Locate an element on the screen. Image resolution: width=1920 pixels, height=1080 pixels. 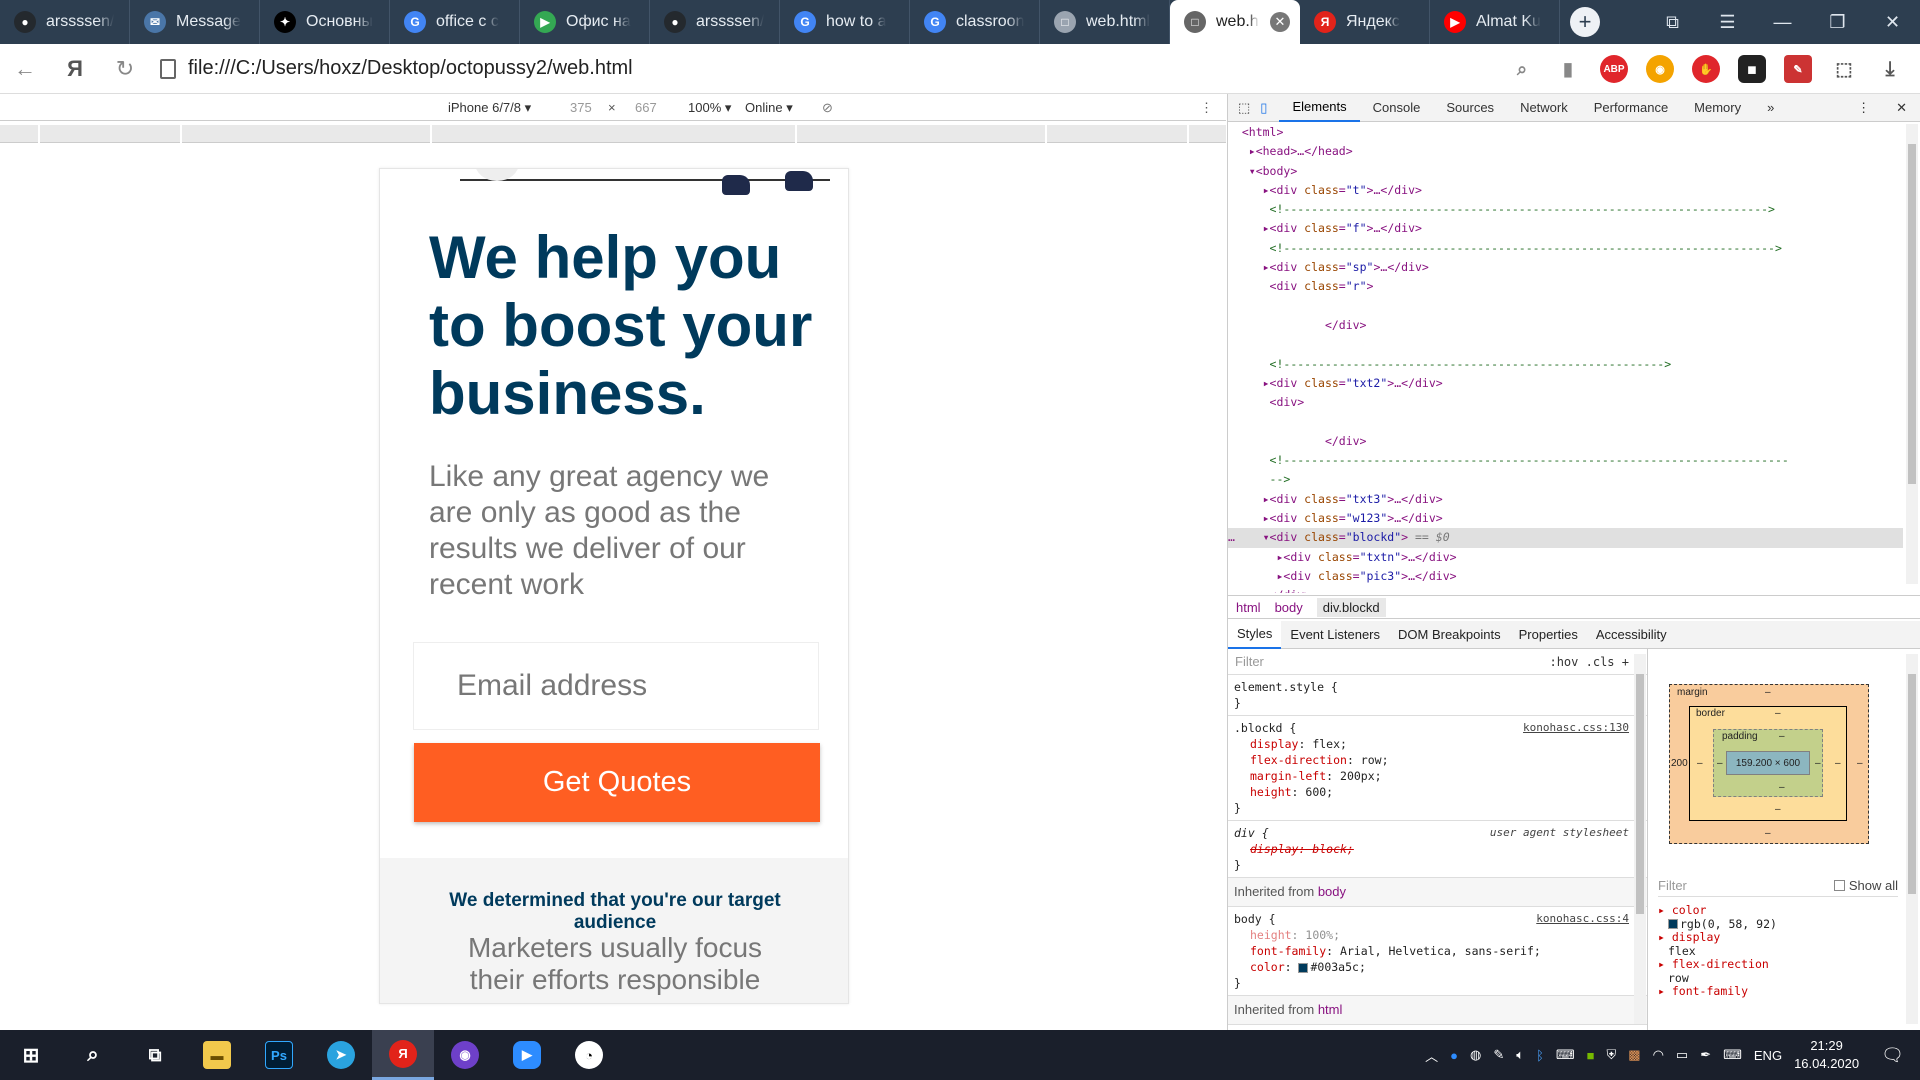
tab-accessibility: Accessibility is located at coordinates (1631, 635).